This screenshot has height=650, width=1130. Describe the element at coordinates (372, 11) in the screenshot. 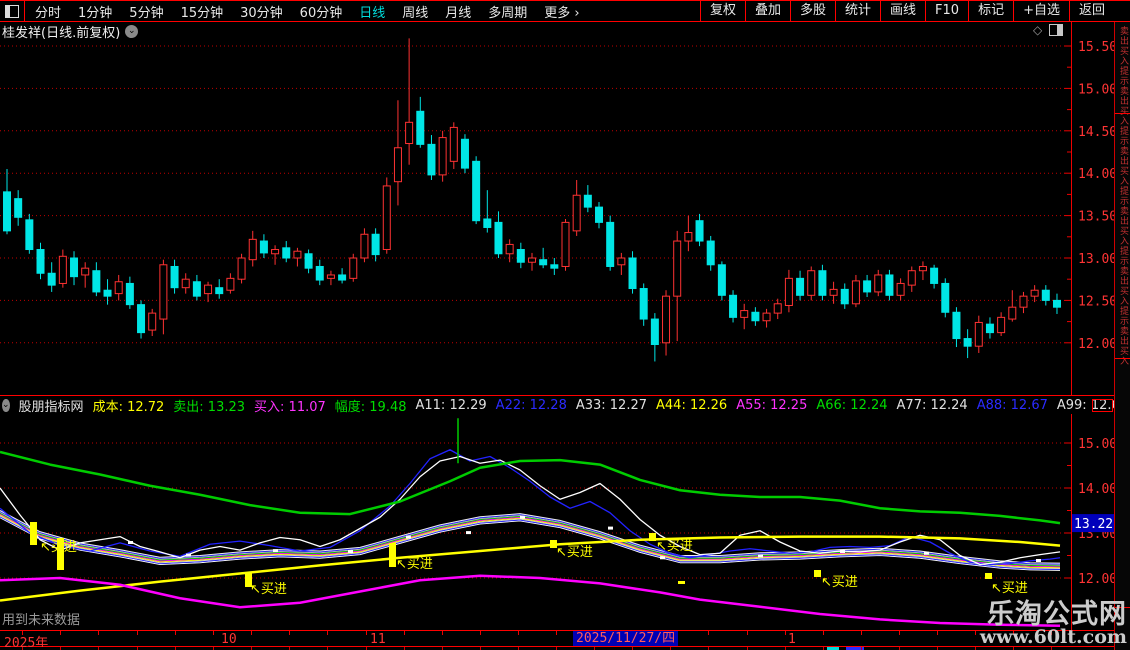

I see `period-tab-6: 日线` at that location.